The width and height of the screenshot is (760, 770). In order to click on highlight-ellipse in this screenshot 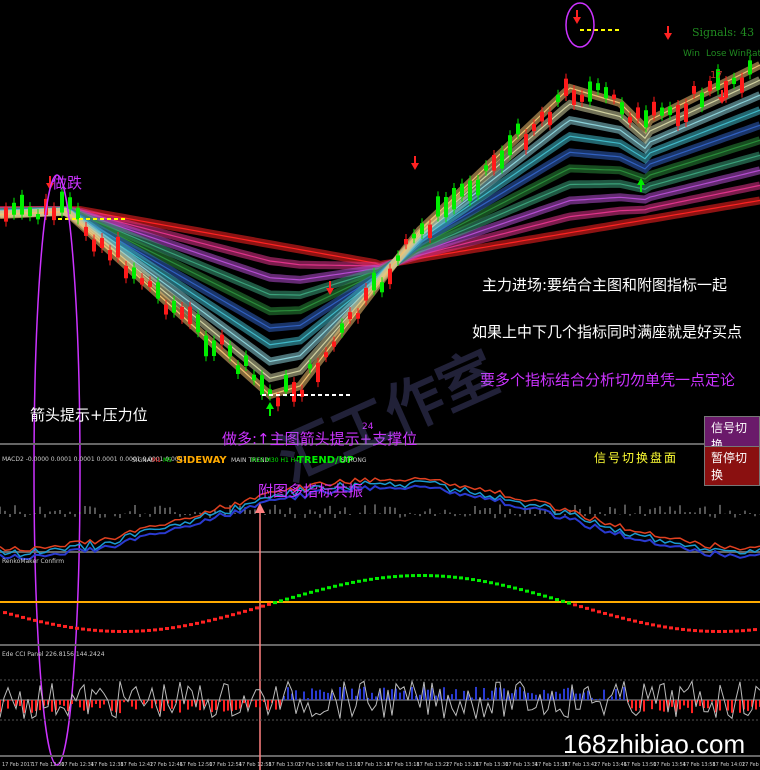, I will do `click(580, 25)`.